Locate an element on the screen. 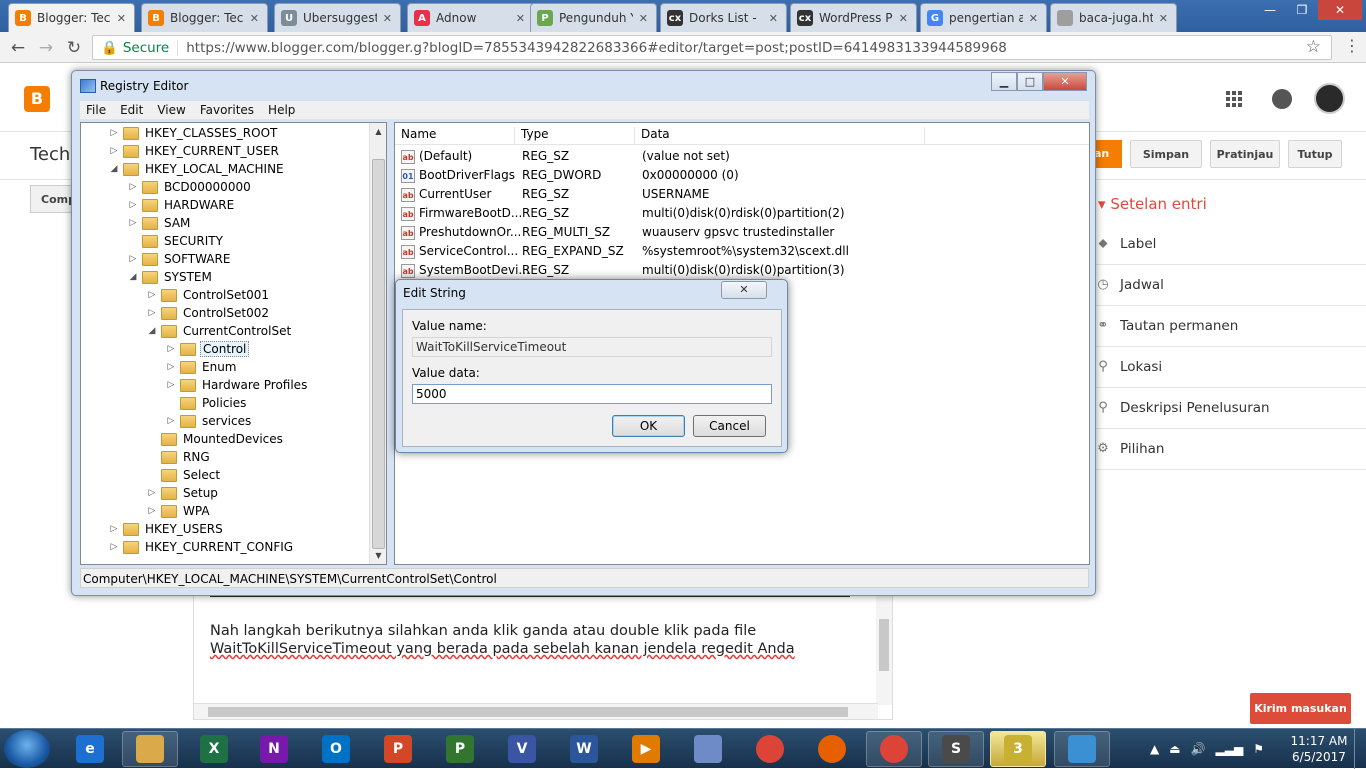 The width and height of the screenshot is (1366, 769). taskbar-button: S is located at coordinates (956, 749).